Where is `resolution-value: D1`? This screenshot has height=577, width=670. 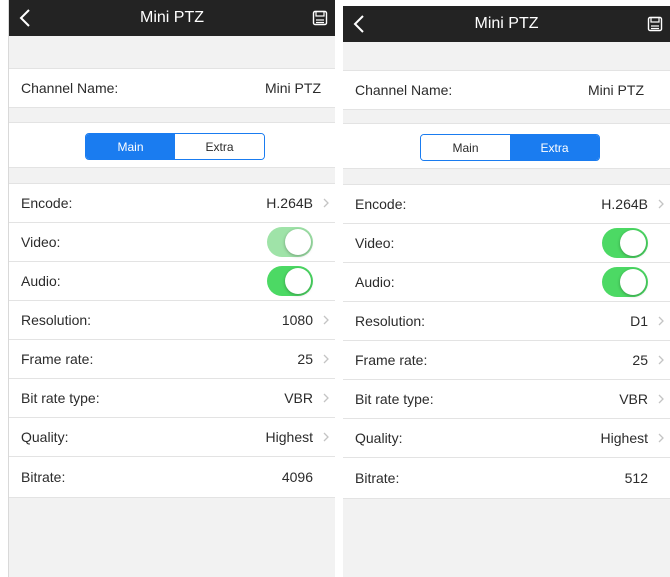
resolution-value: D1 is located at coordinates (639, 321).